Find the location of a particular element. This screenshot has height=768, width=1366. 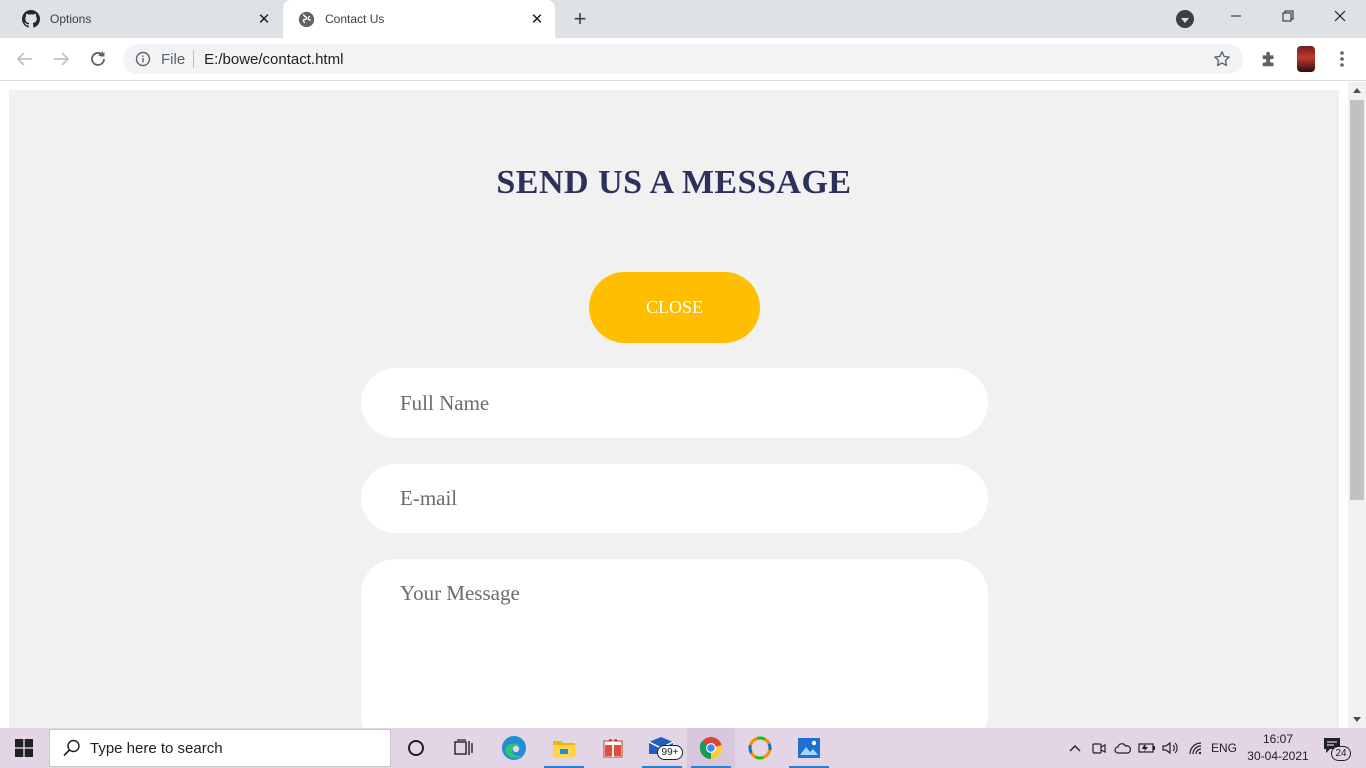

mail-badge: 99+ is located at coordinates (670, 752).